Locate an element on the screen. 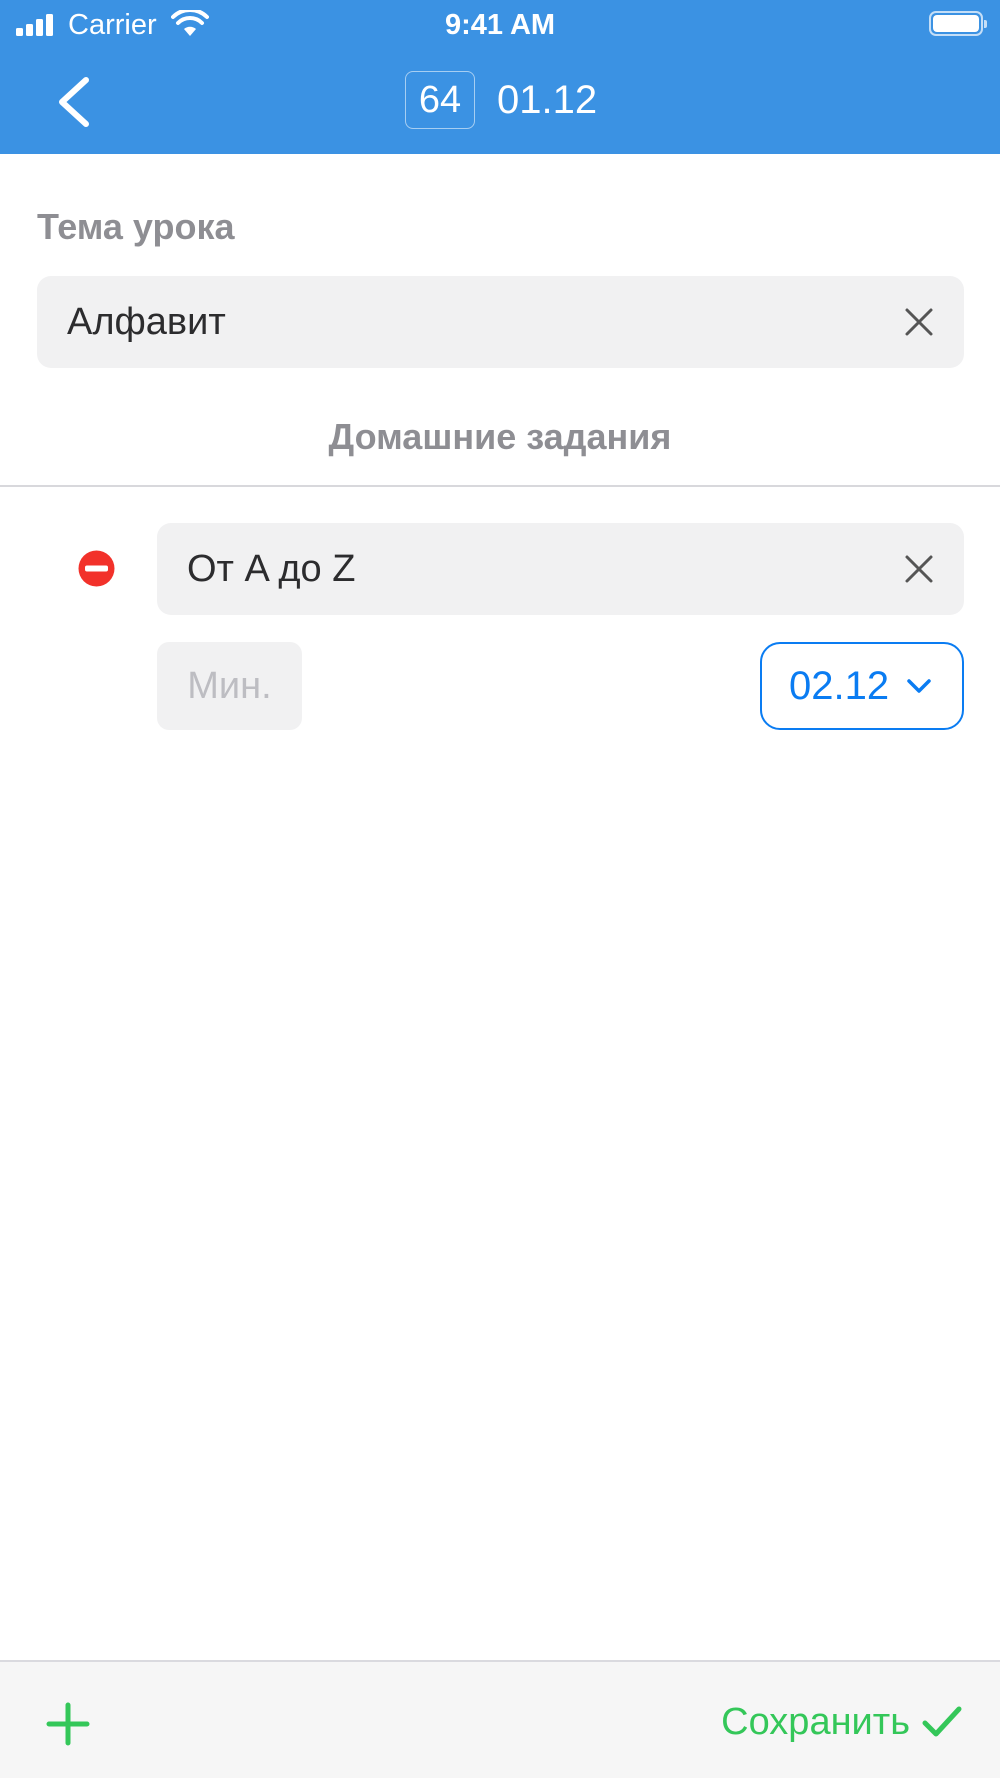  add-homework-button is located at coordinates (68, 1724).